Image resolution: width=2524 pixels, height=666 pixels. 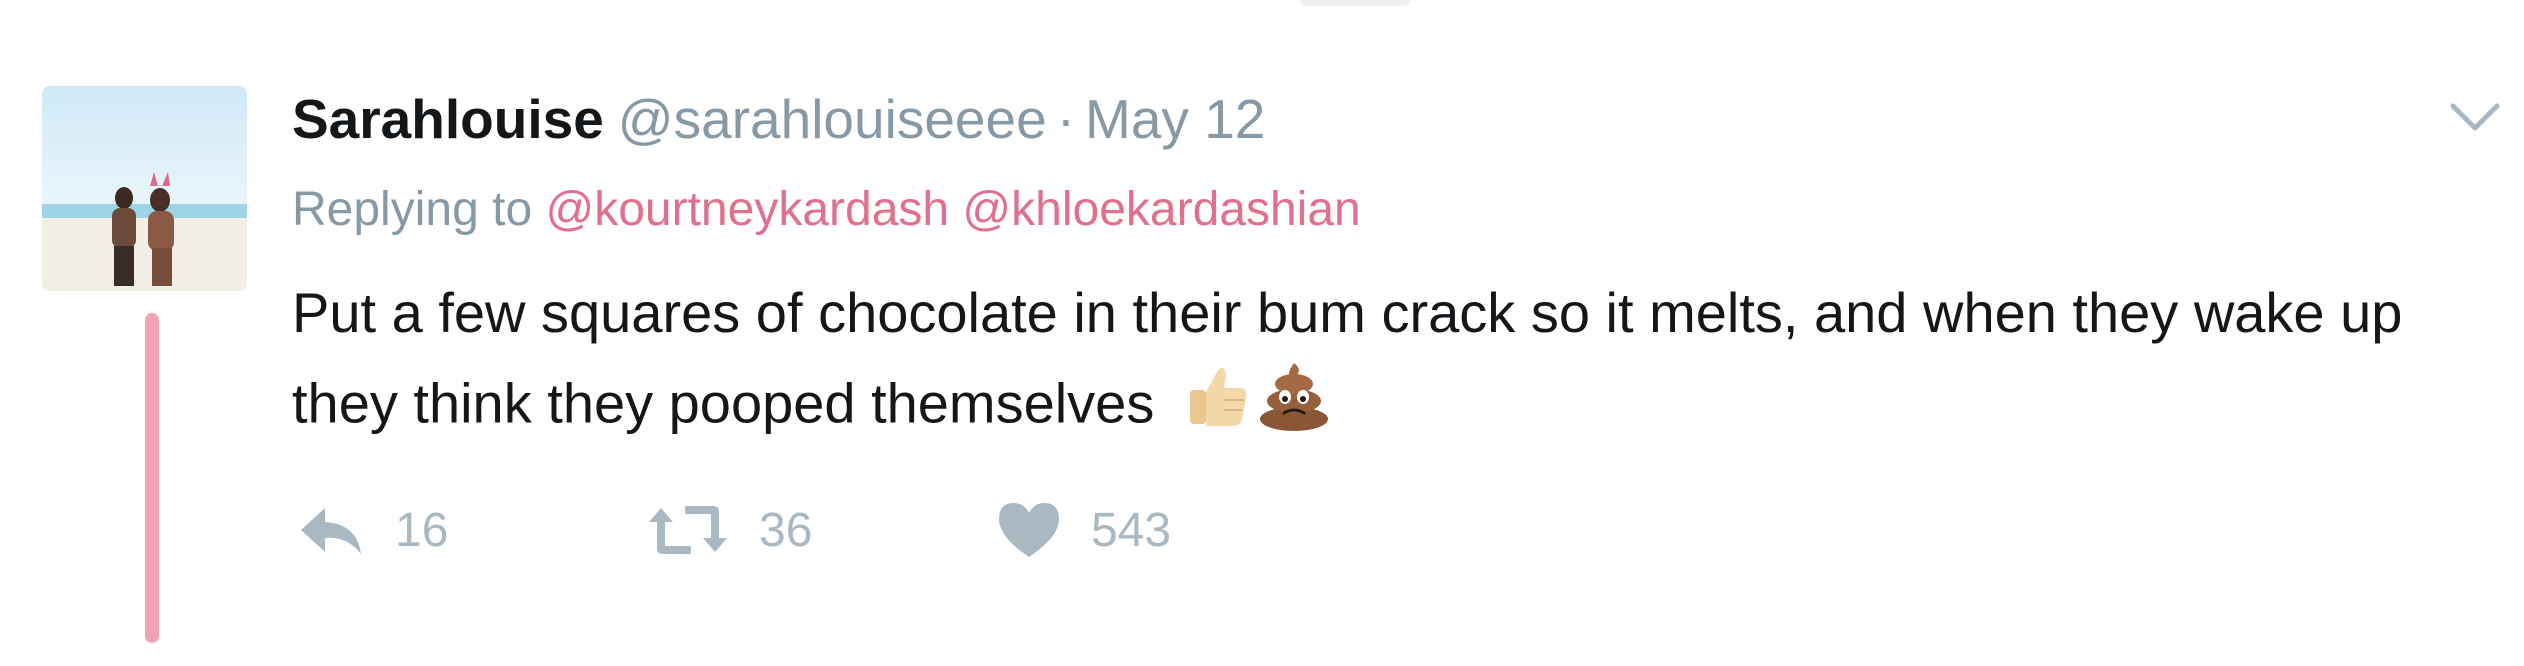 What do you see at coordinates (422, 530) in the screenshot?
I see `reply-count: 16` at bounding box center [422, 530].